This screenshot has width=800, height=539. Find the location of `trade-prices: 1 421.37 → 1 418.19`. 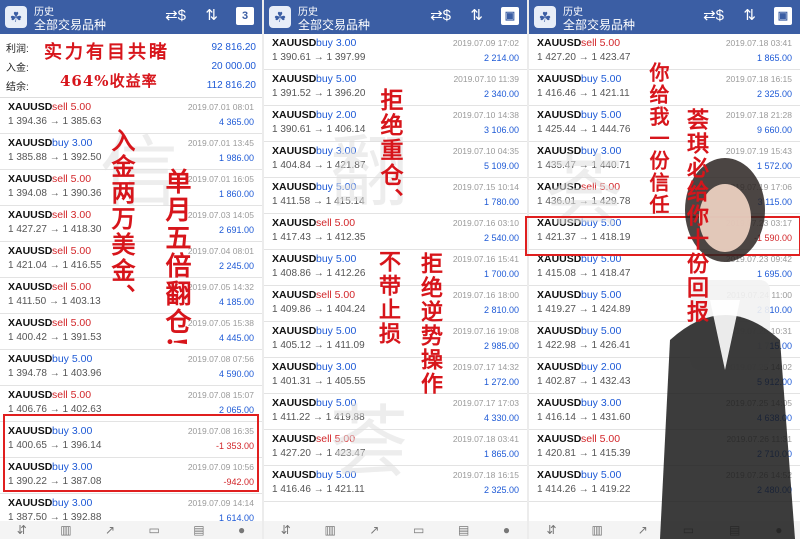

trade-prices: 1 421.37 → 1 418.19 is located at coordinates (584, 237).